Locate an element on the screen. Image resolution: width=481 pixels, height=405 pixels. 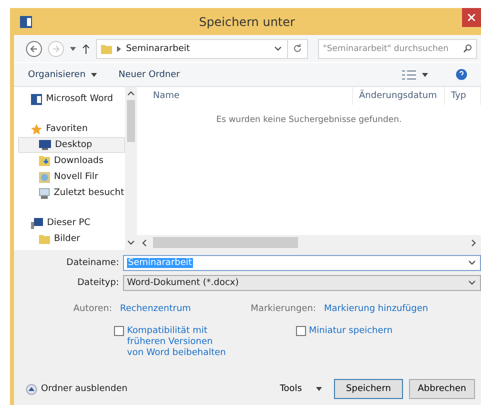
sidebar-item: Bilder is located at coordinates (72, 239).